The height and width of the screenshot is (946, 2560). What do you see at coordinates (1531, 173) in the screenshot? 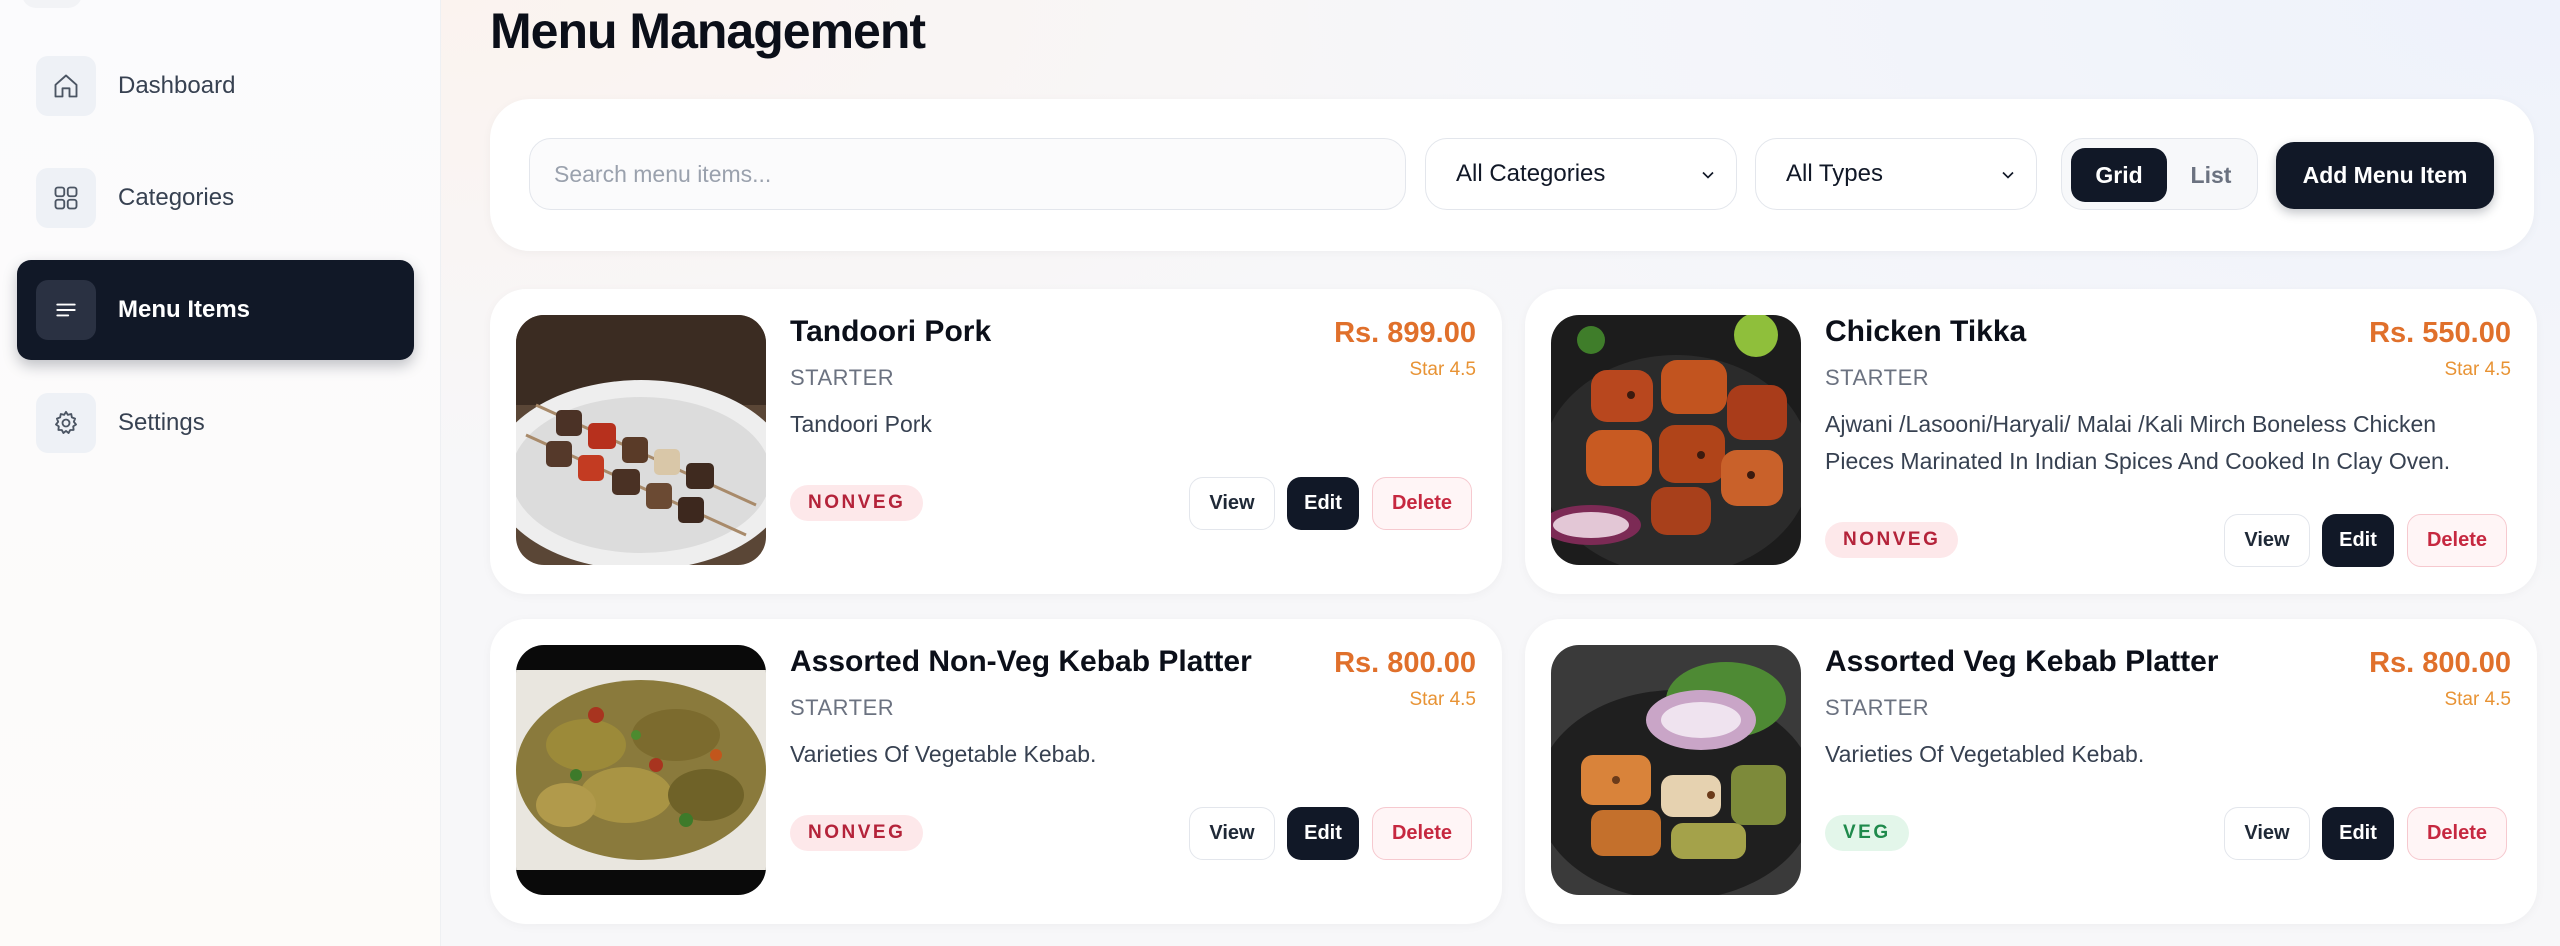
I see `category-select-value: All Categories` at bounding box center [1531, 173].